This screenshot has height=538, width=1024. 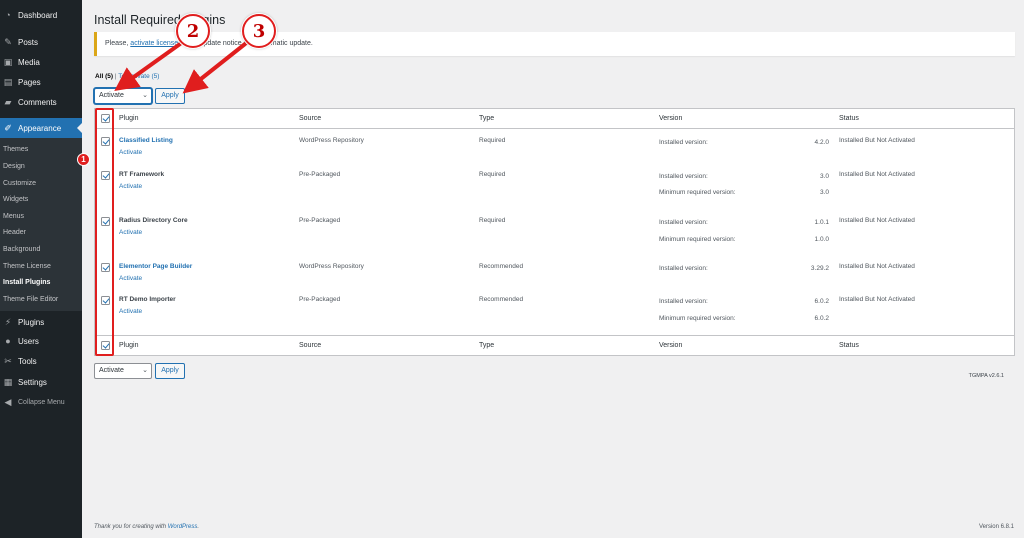 What do you see at coordinates (170, 371) in the screenshot?
I see `apply-button-bottom: Apply` at bounding box center [170, 371].